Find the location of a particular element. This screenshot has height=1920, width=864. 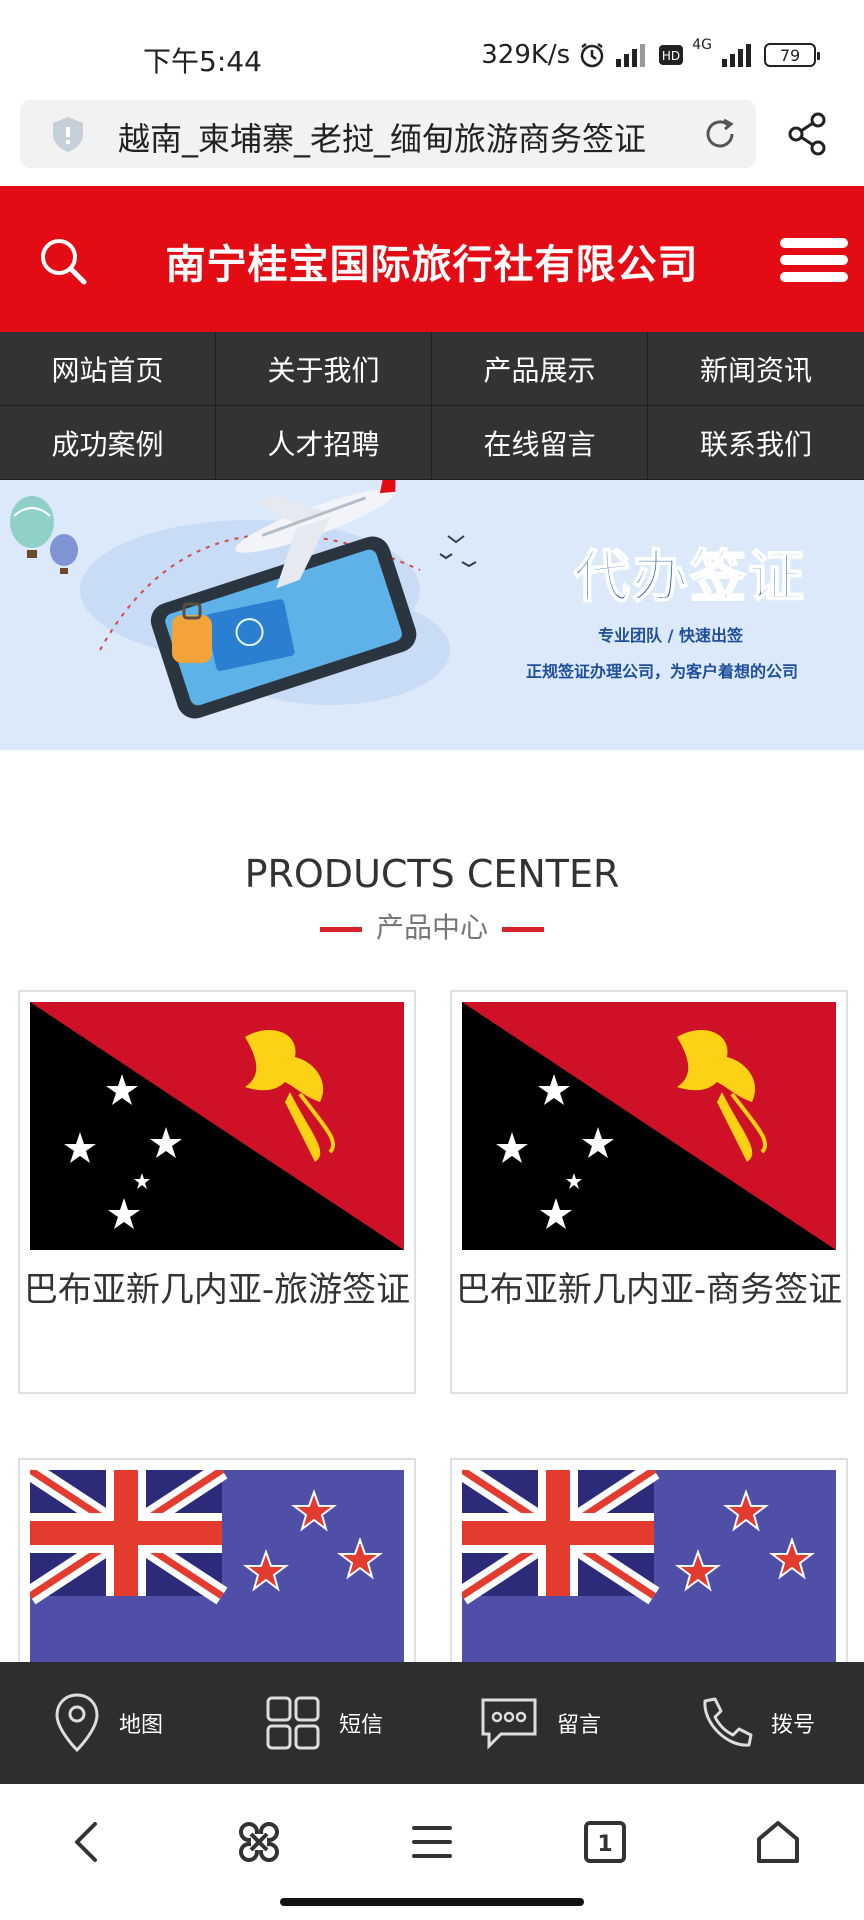

nav-item-products: 产品展示 is located at coordinates (540, 369).